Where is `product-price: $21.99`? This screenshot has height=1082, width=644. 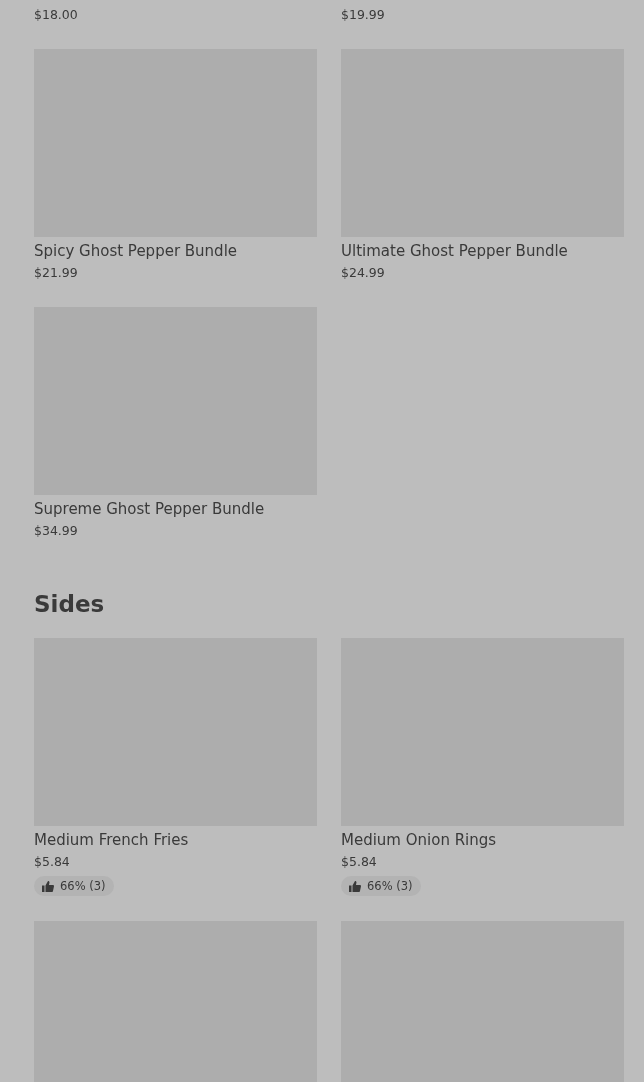 product-price: $21.99 is located at coordinates (56, 273).